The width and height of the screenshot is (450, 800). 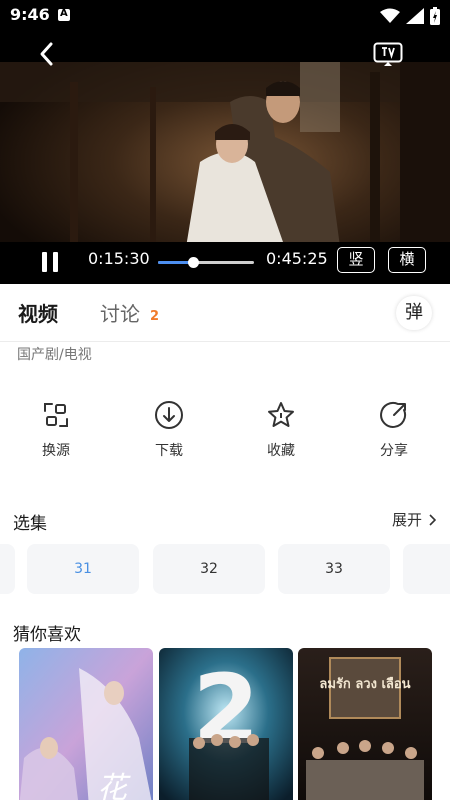 What do you see at coordinates (225, 313) in the screenshot?
I see `detail-tabs: 视频 讨论 2 弹` at bounding box center [225, 313].